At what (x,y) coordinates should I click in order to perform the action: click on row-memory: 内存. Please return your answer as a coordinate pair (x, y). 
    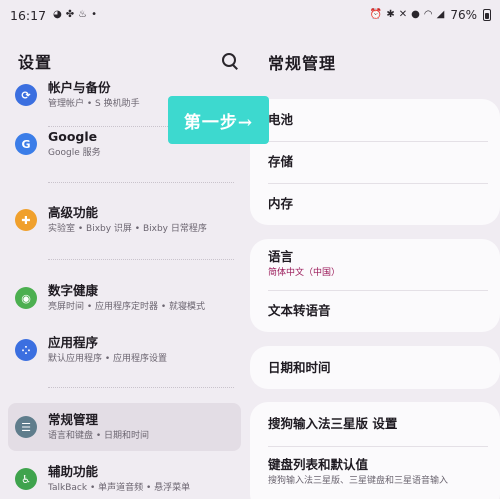
    Looking at the image, I should click on (375, 204).